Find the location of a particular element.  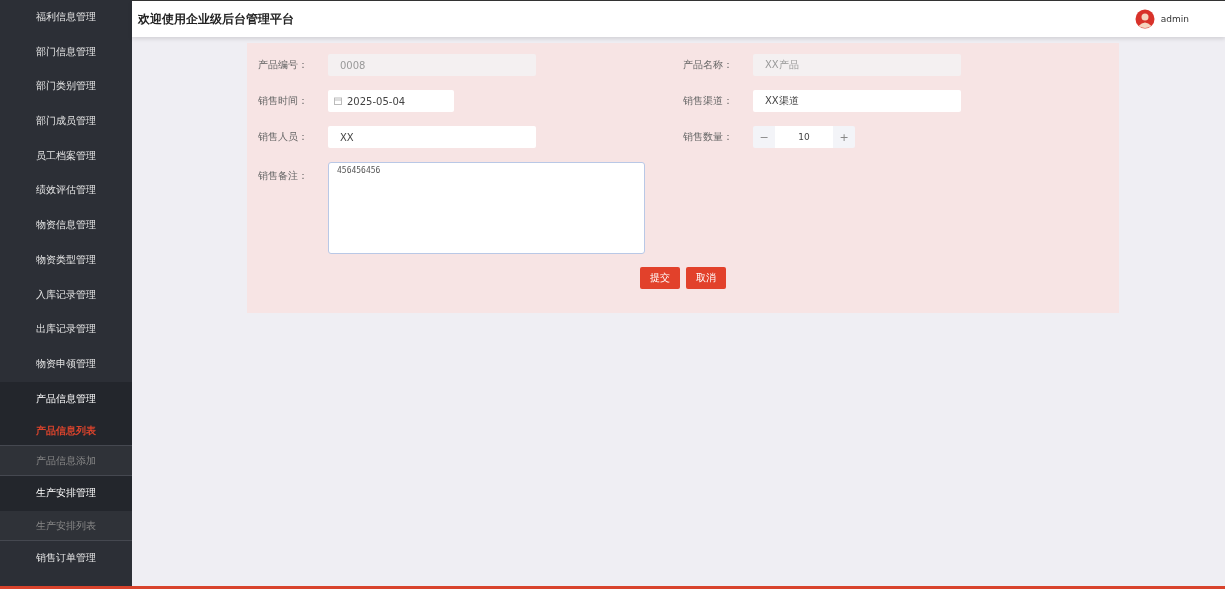

field-label: 销售渠道： is located at coordinates (708, 101).